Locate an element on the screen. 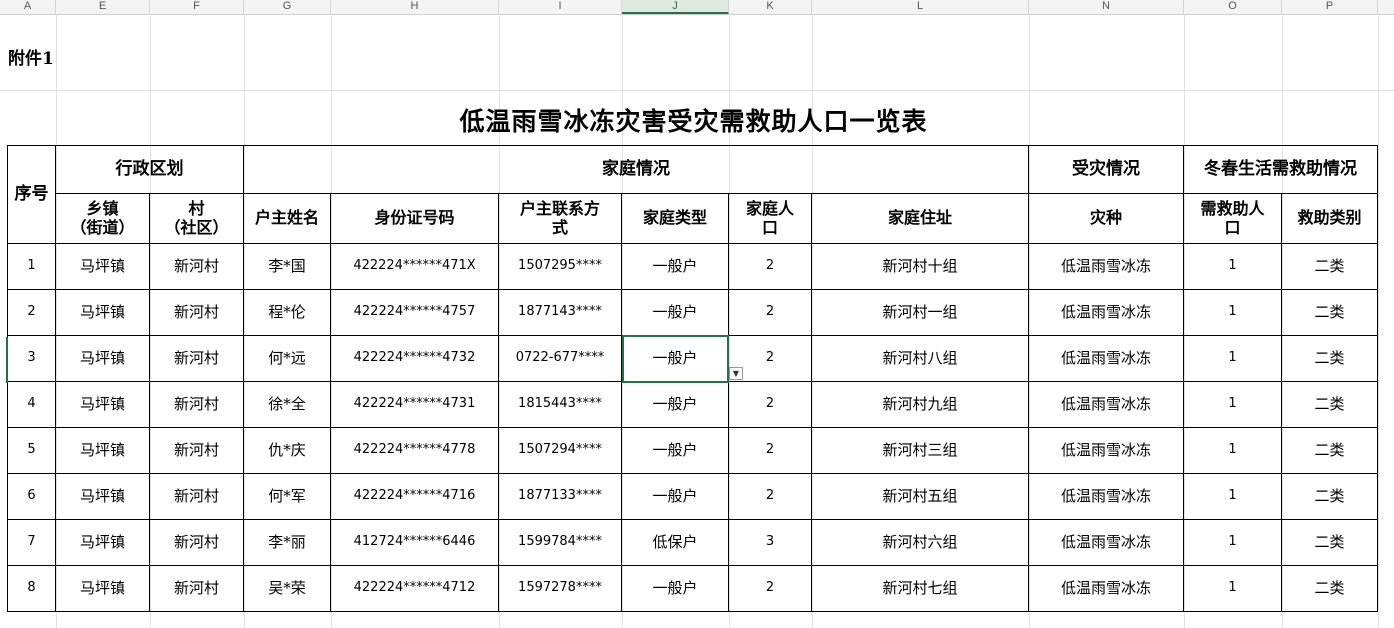 The width and height of the screenshot is (1394, 628). cell-id: 422224******4757 is located at coordinates (414, 312).